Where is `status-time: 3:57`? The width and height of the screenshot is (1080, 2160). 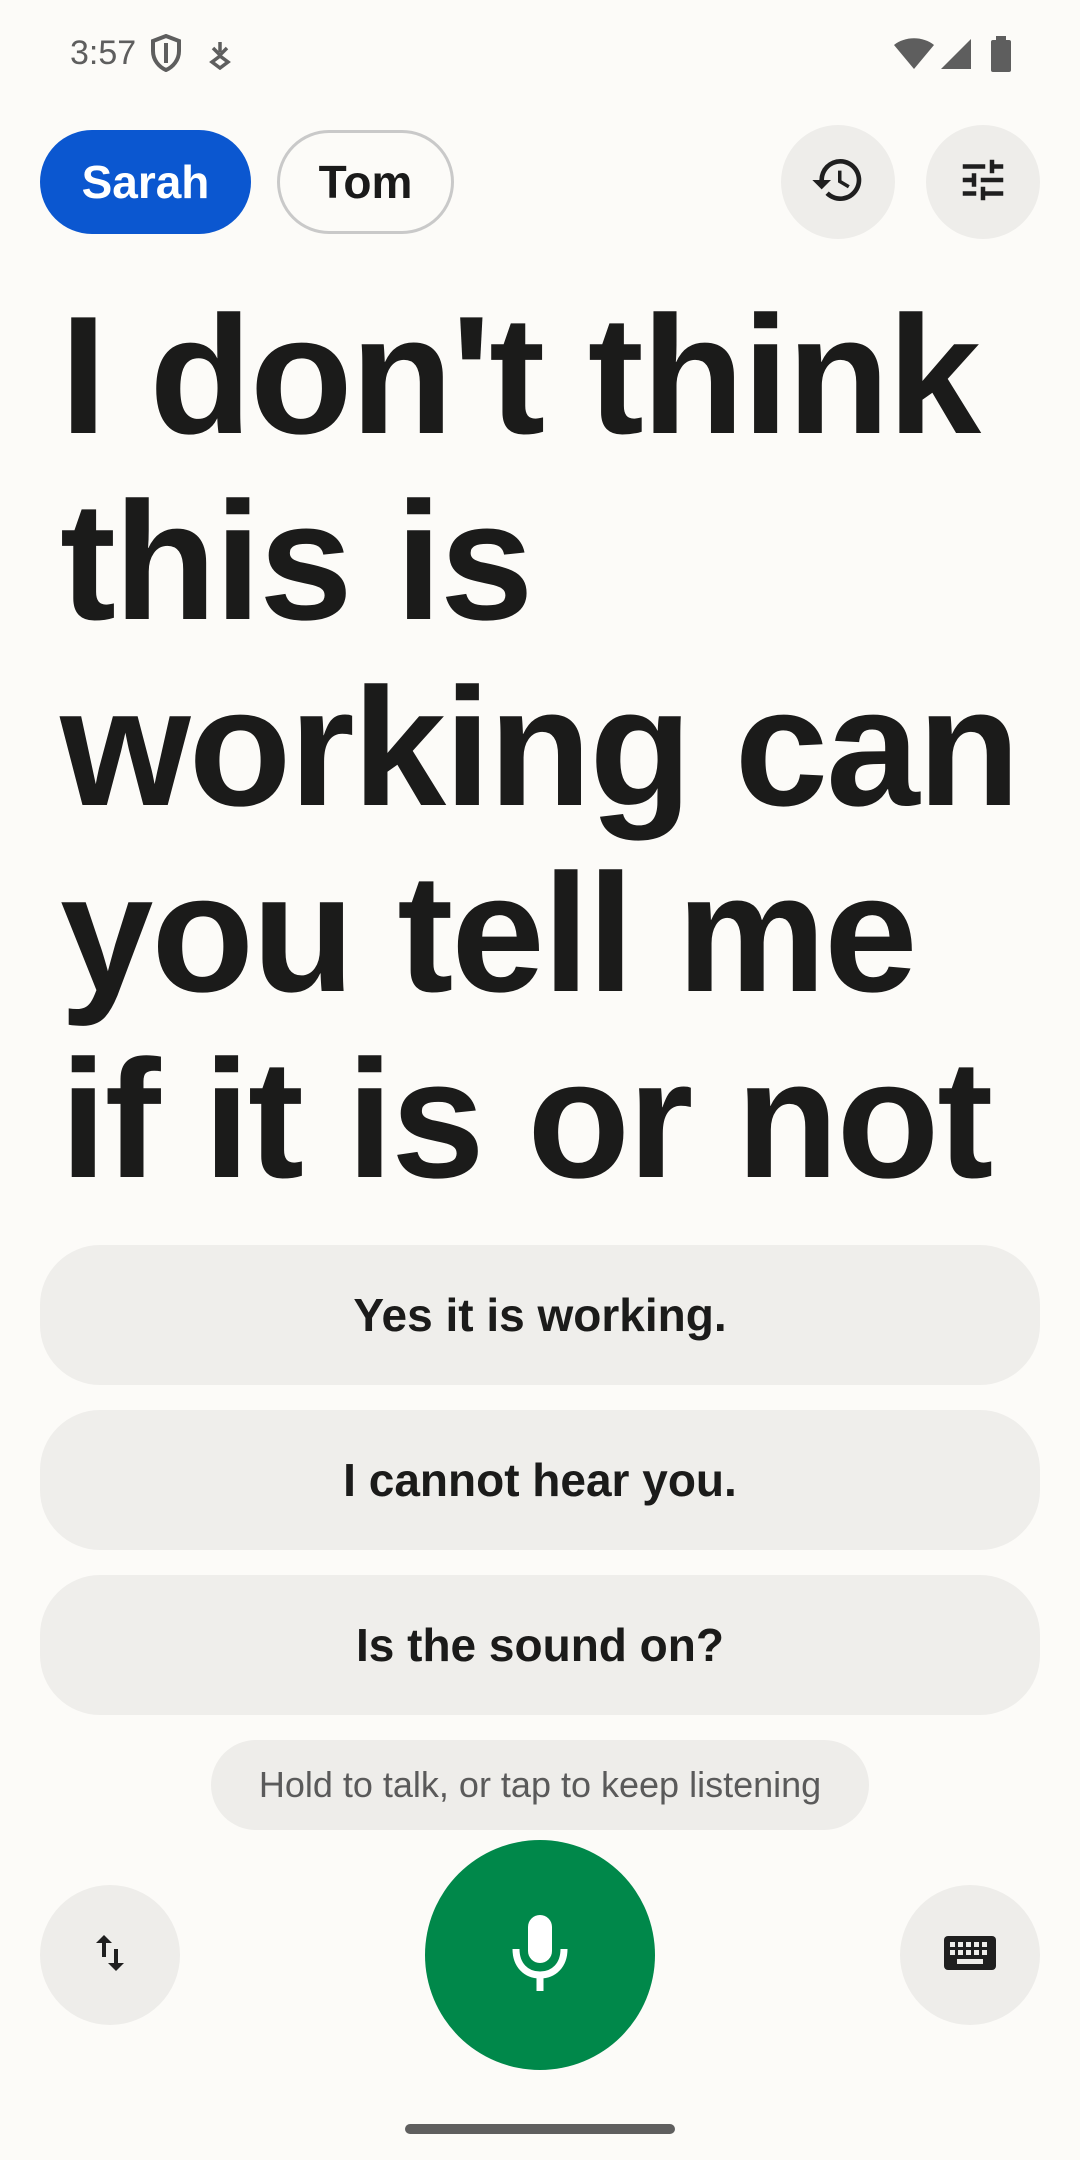 status-time: 3:57 is located at coordinates (103, 53).